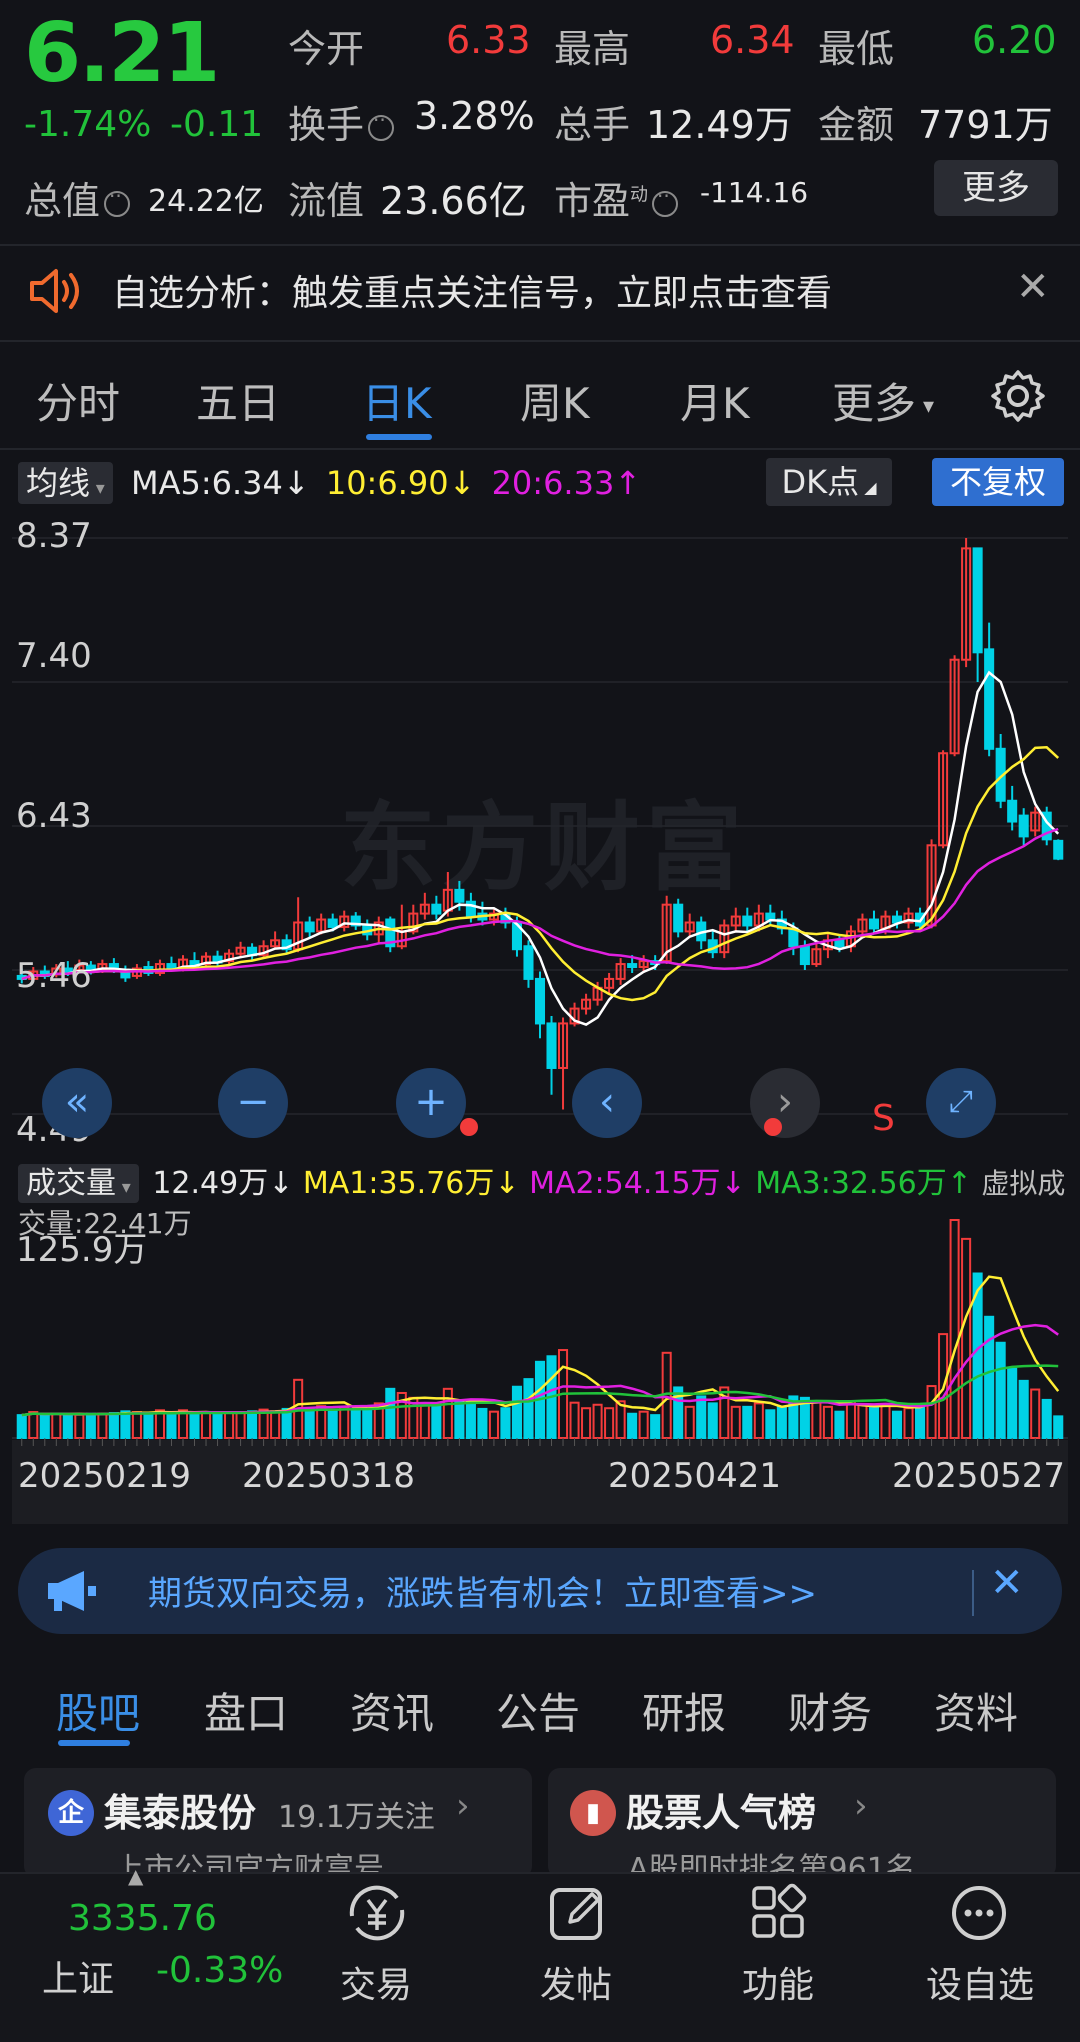 This screenshot has width=1080, height=2042. Describe the element at coordinates (863, 1183) in the screenshot. I see `vol-ma3: MA3:32.56万↑` at that location.